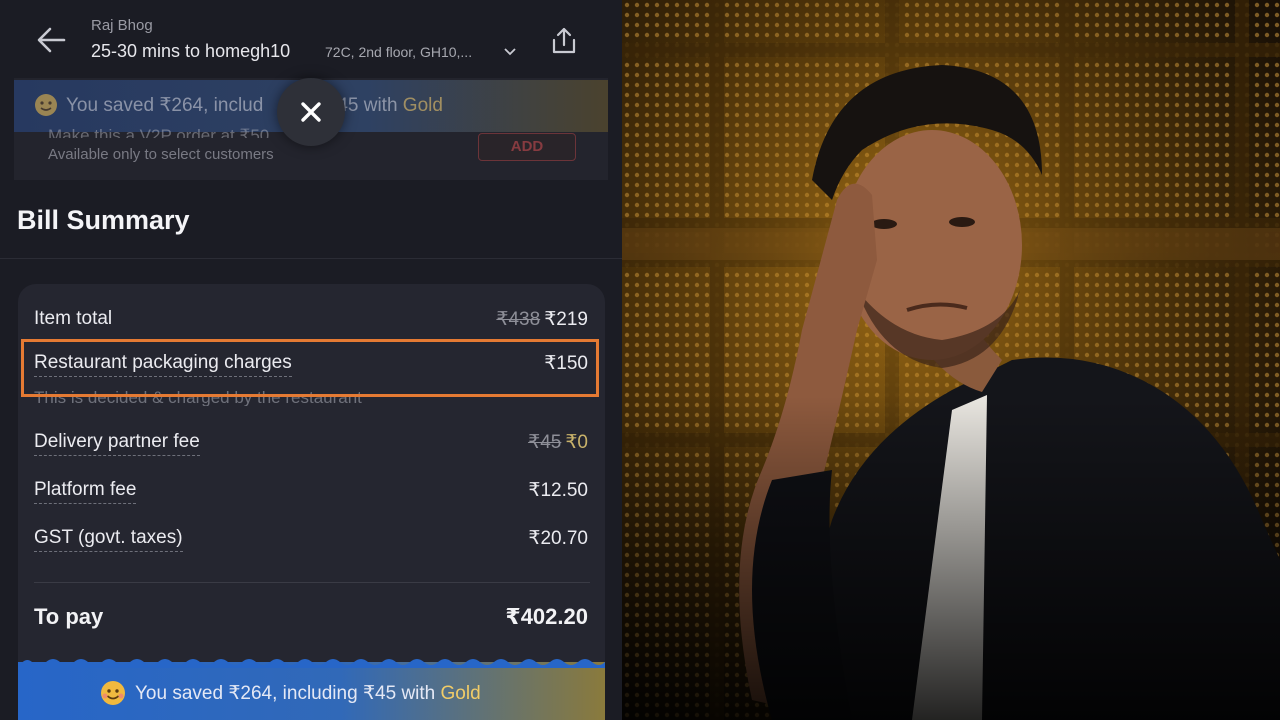 The width and height of the screenshot is (1280, 720). What do you see at coordinates (52, 40) in the screenshot?
I see `back-arrow-icon` at bounding box center [52, 40].